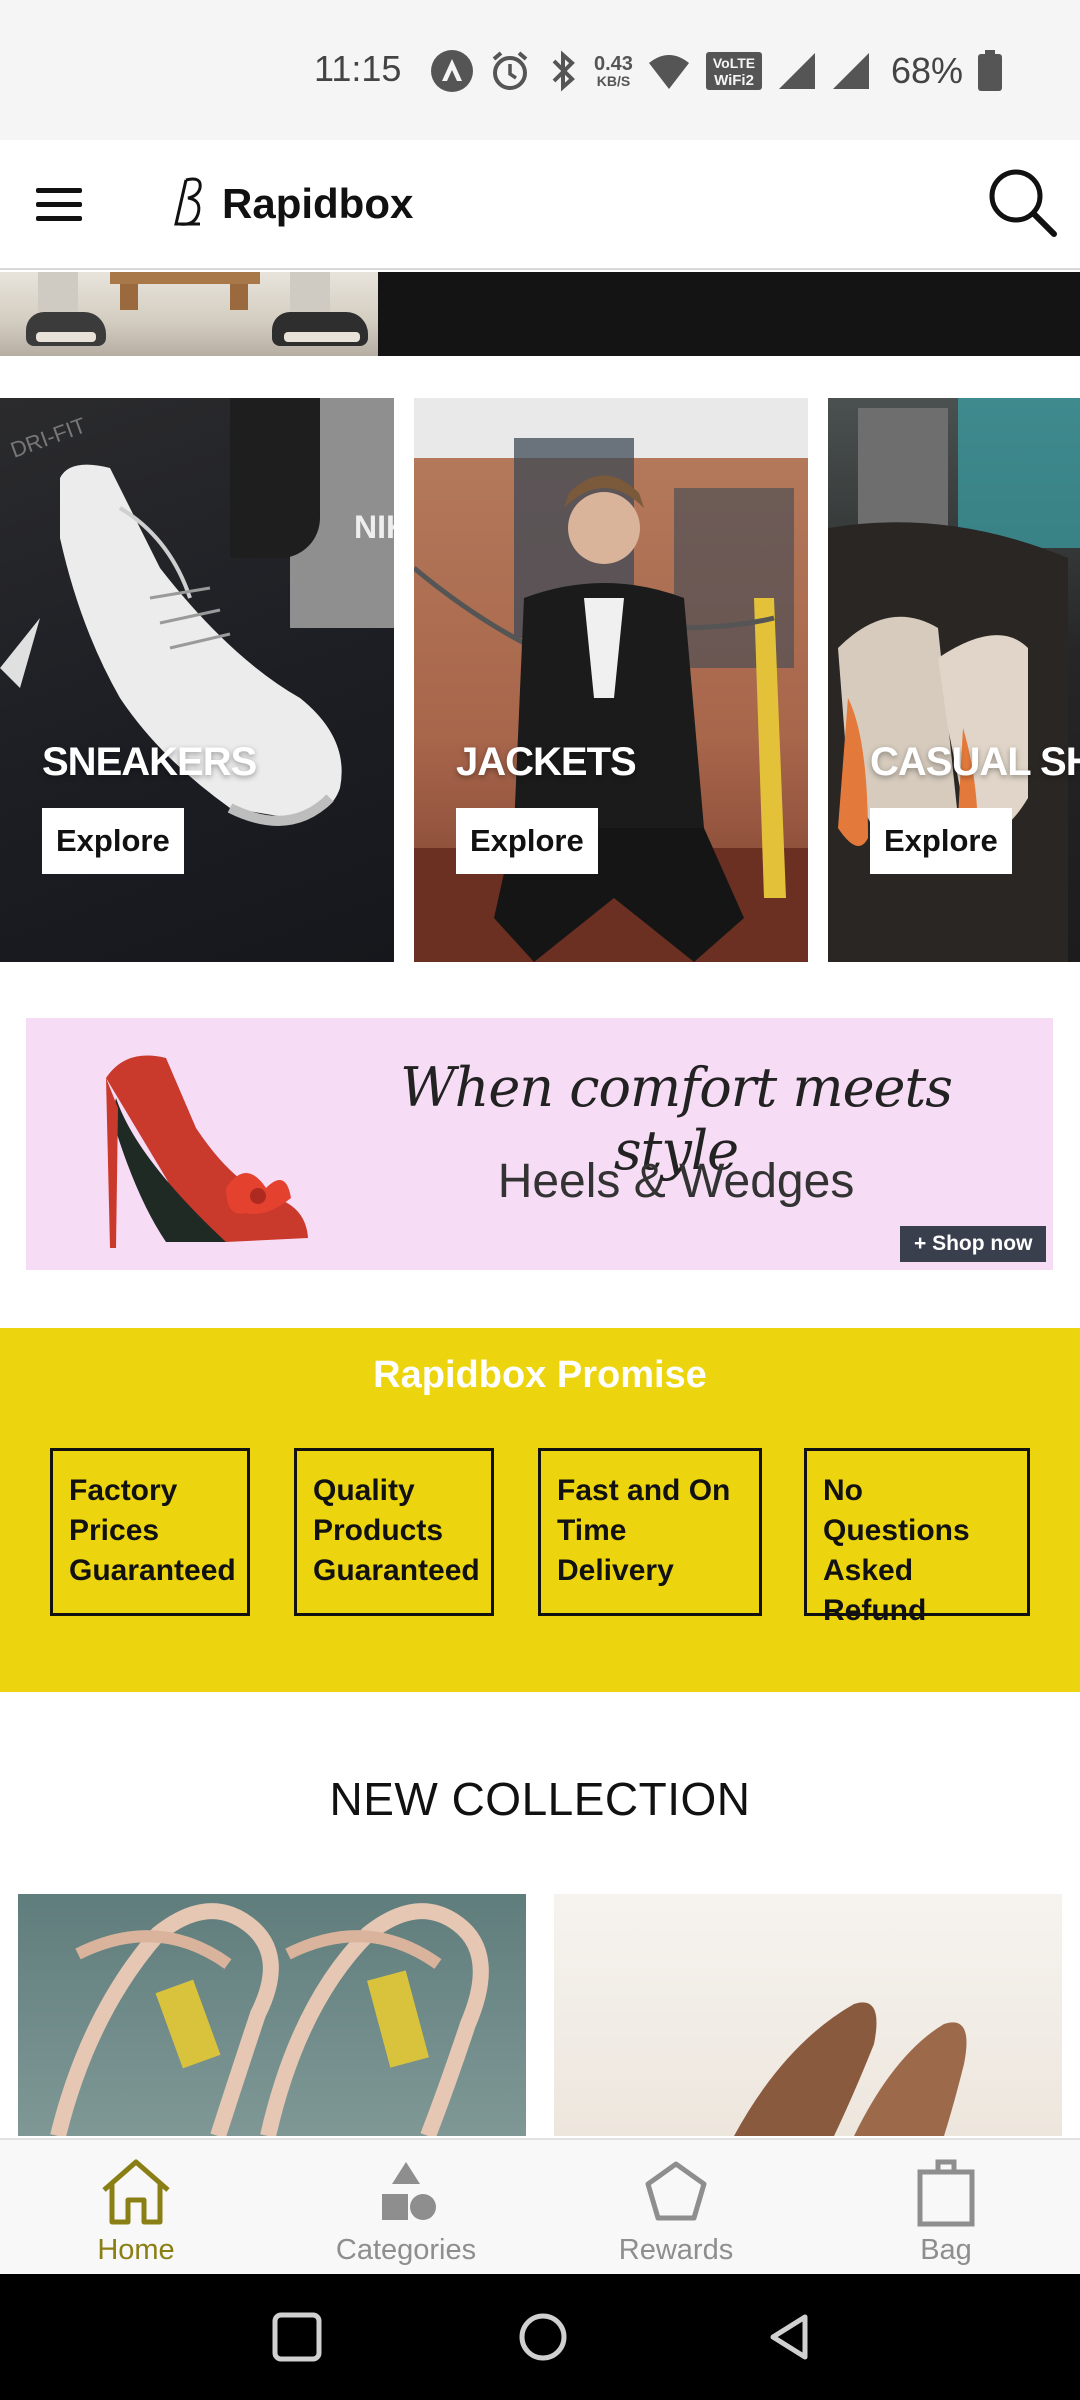 This screenshot has height=2400, width=1080. Describe the element at coordinates (946, 2192) in the screenshot. I see `bag-icon` at that location.